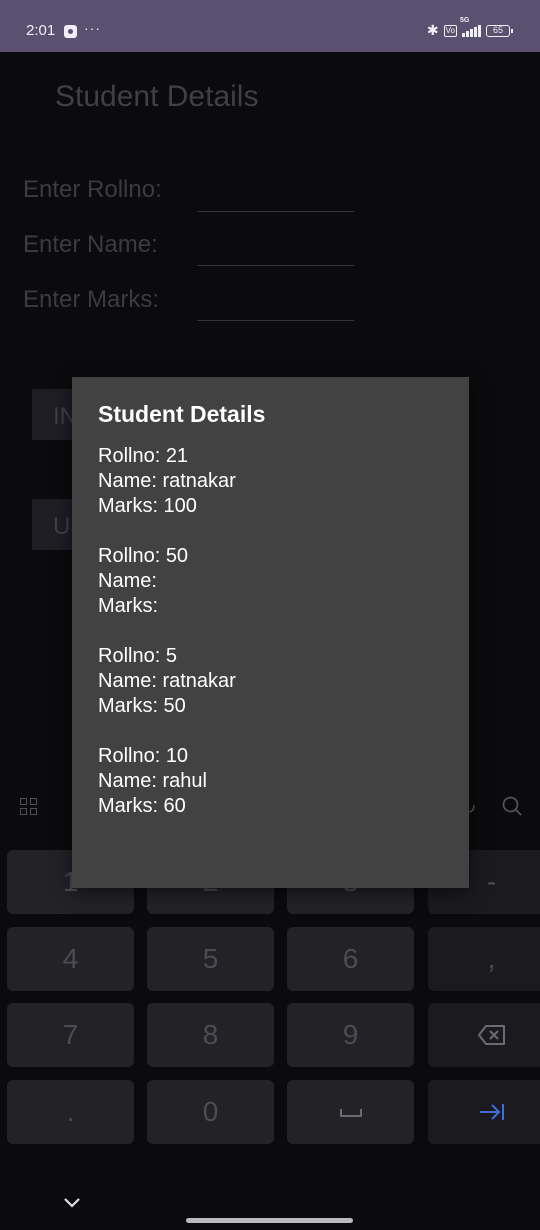 The image size is (540, 1230). What do you see at coordinates (143, 756) in the screenshot?
I see `record-rollno: Rollno: 10` at bounding box center [143, 756].